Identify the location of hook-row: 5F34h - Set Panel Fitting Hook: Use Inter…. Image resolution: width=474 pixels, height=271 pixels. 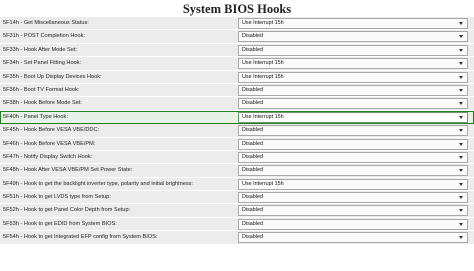
(237, 64).